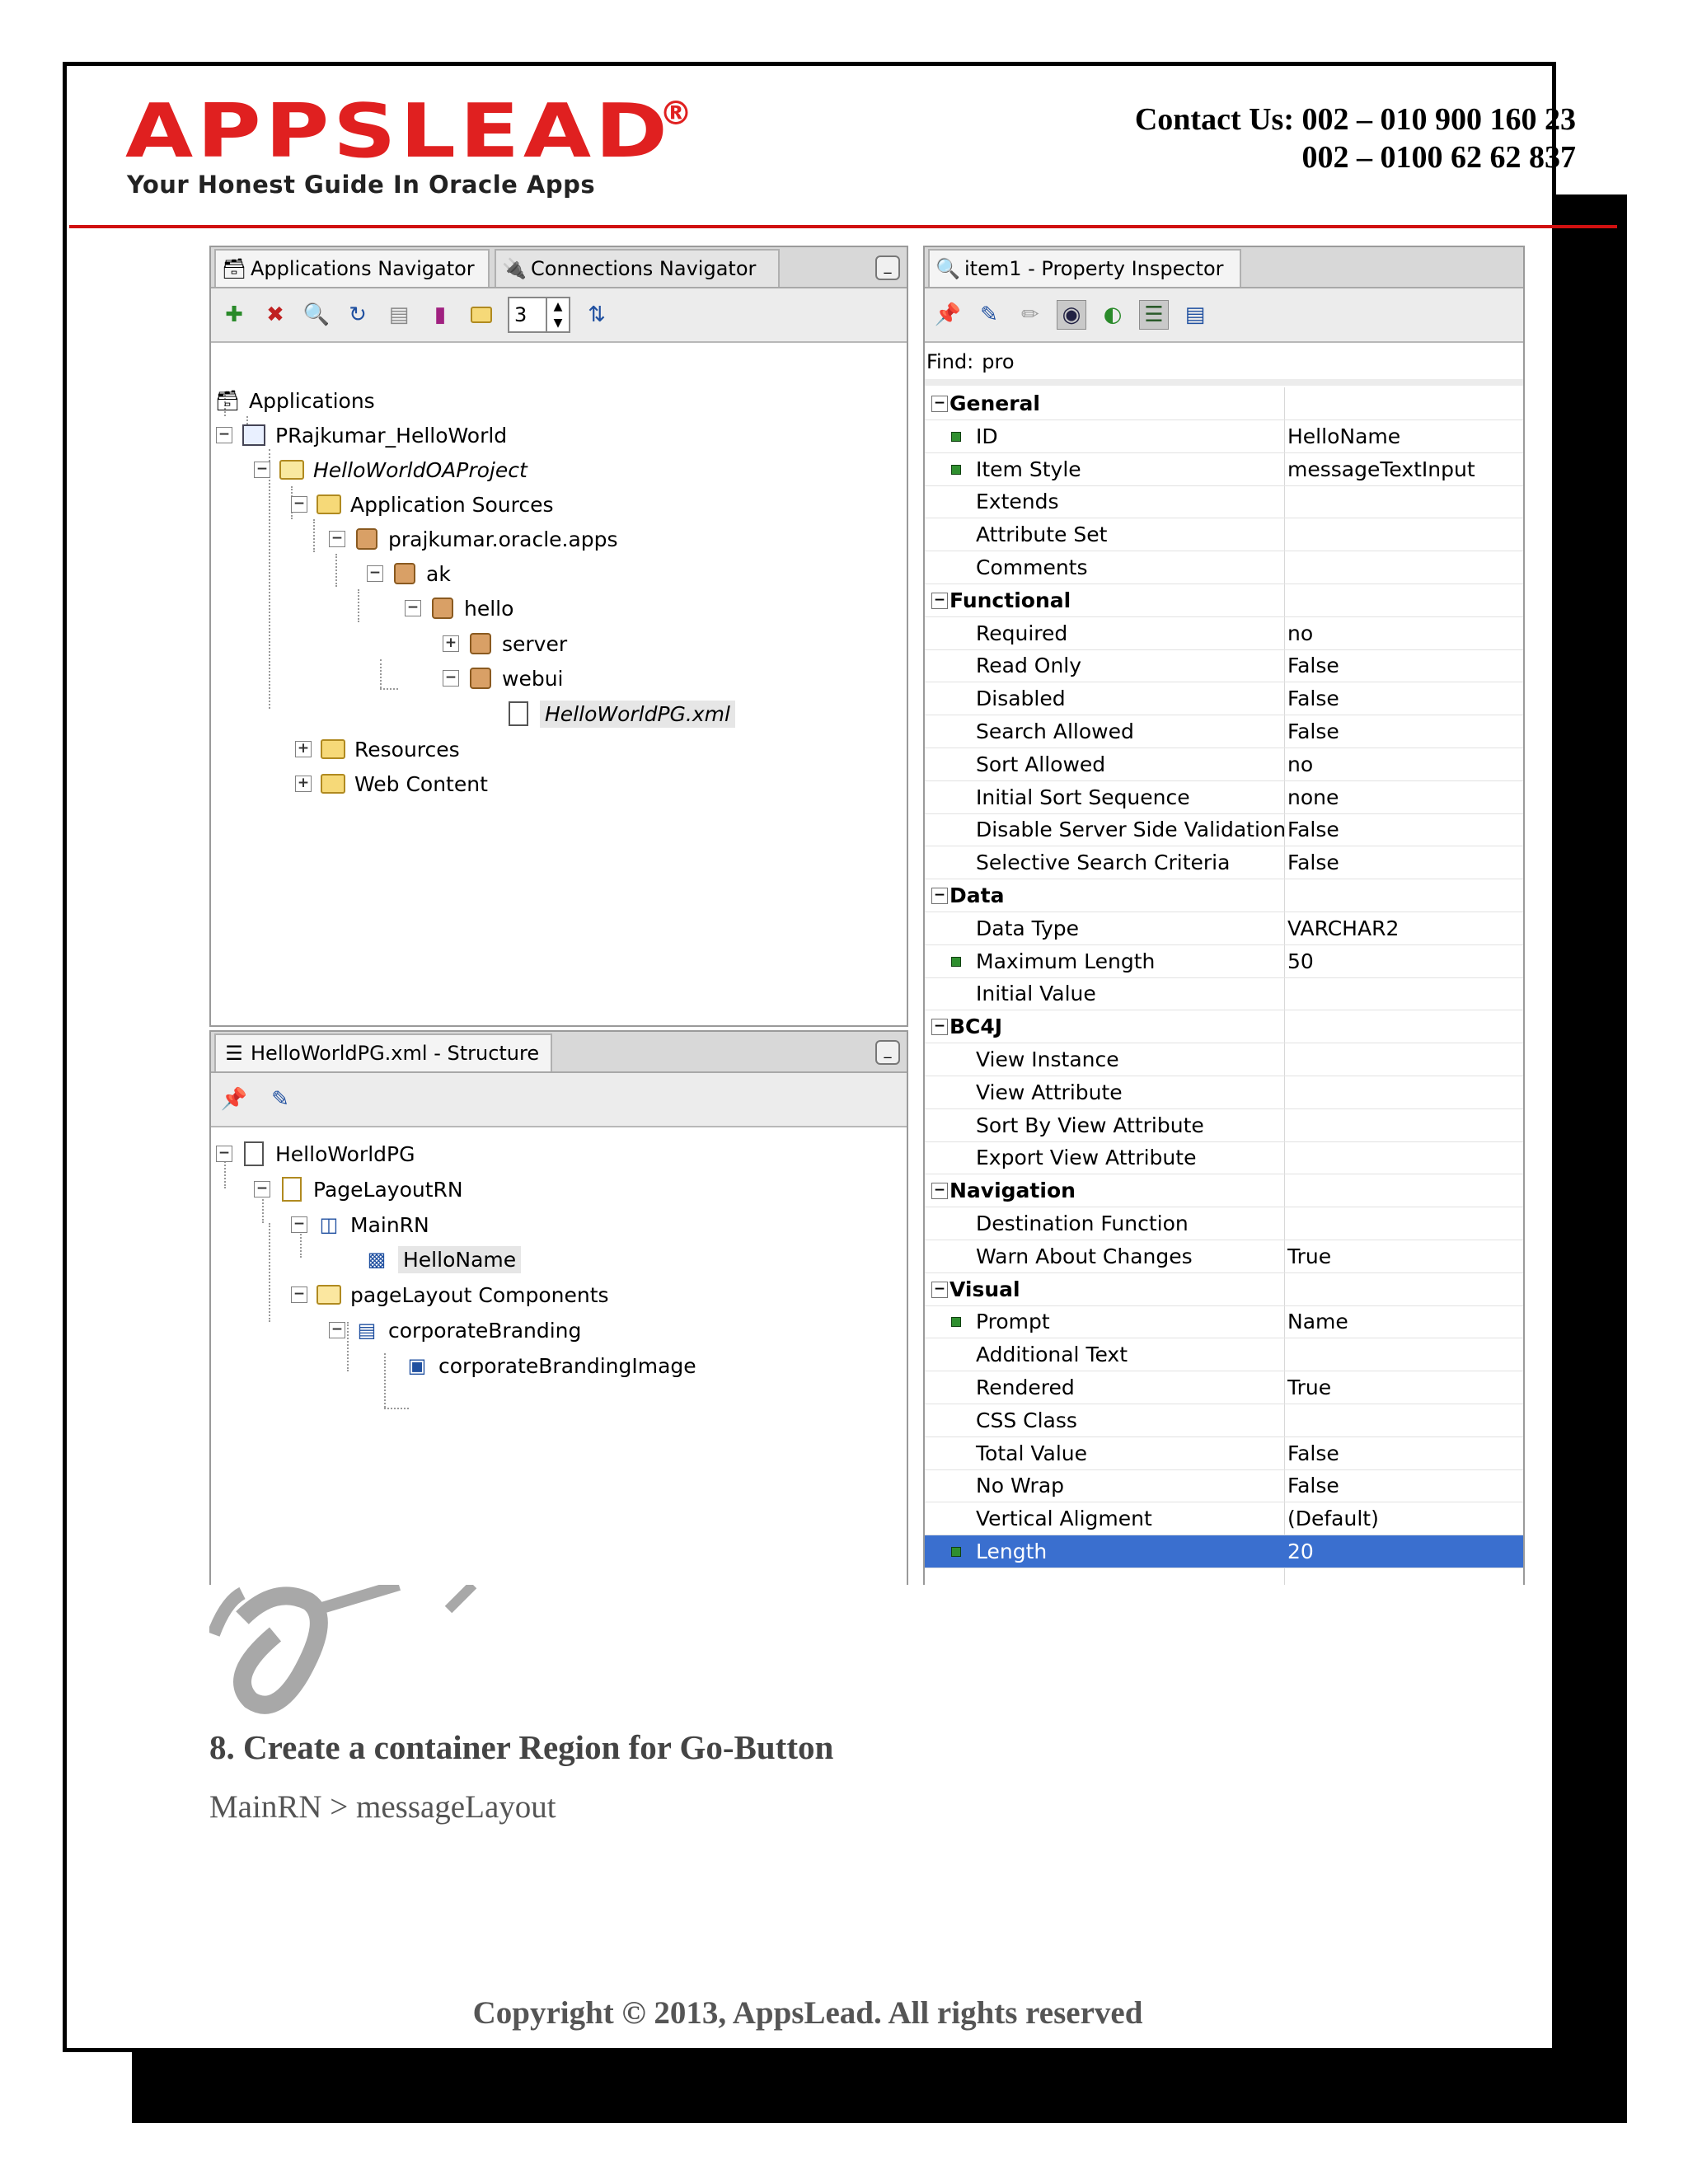 Image resolution: width=1688 pixels, height=2184 pixels. What do you see at coordinates (443, 1259) in the screenshot?
I see `structure-item-text-input: ▩ HelloName` at bounding box center [443, 1259].